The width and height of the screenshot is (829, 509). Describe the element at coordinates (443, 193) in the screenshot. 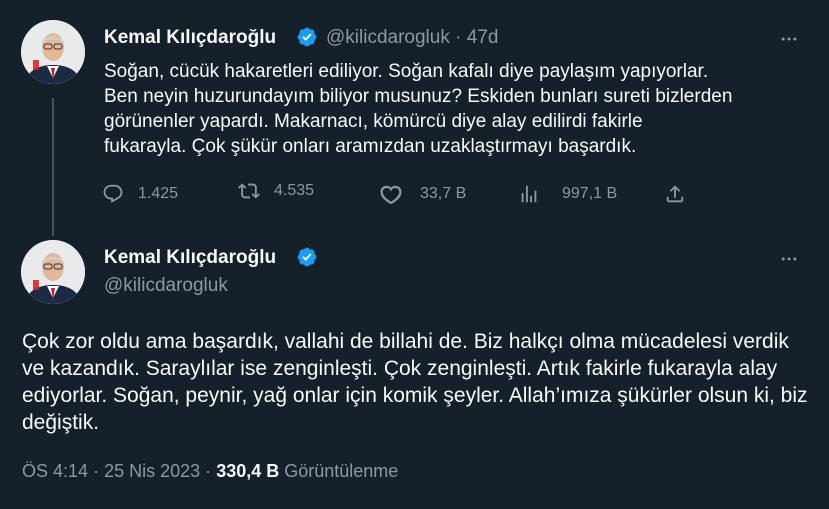

I see `like-count: 33,7 B` at that location.